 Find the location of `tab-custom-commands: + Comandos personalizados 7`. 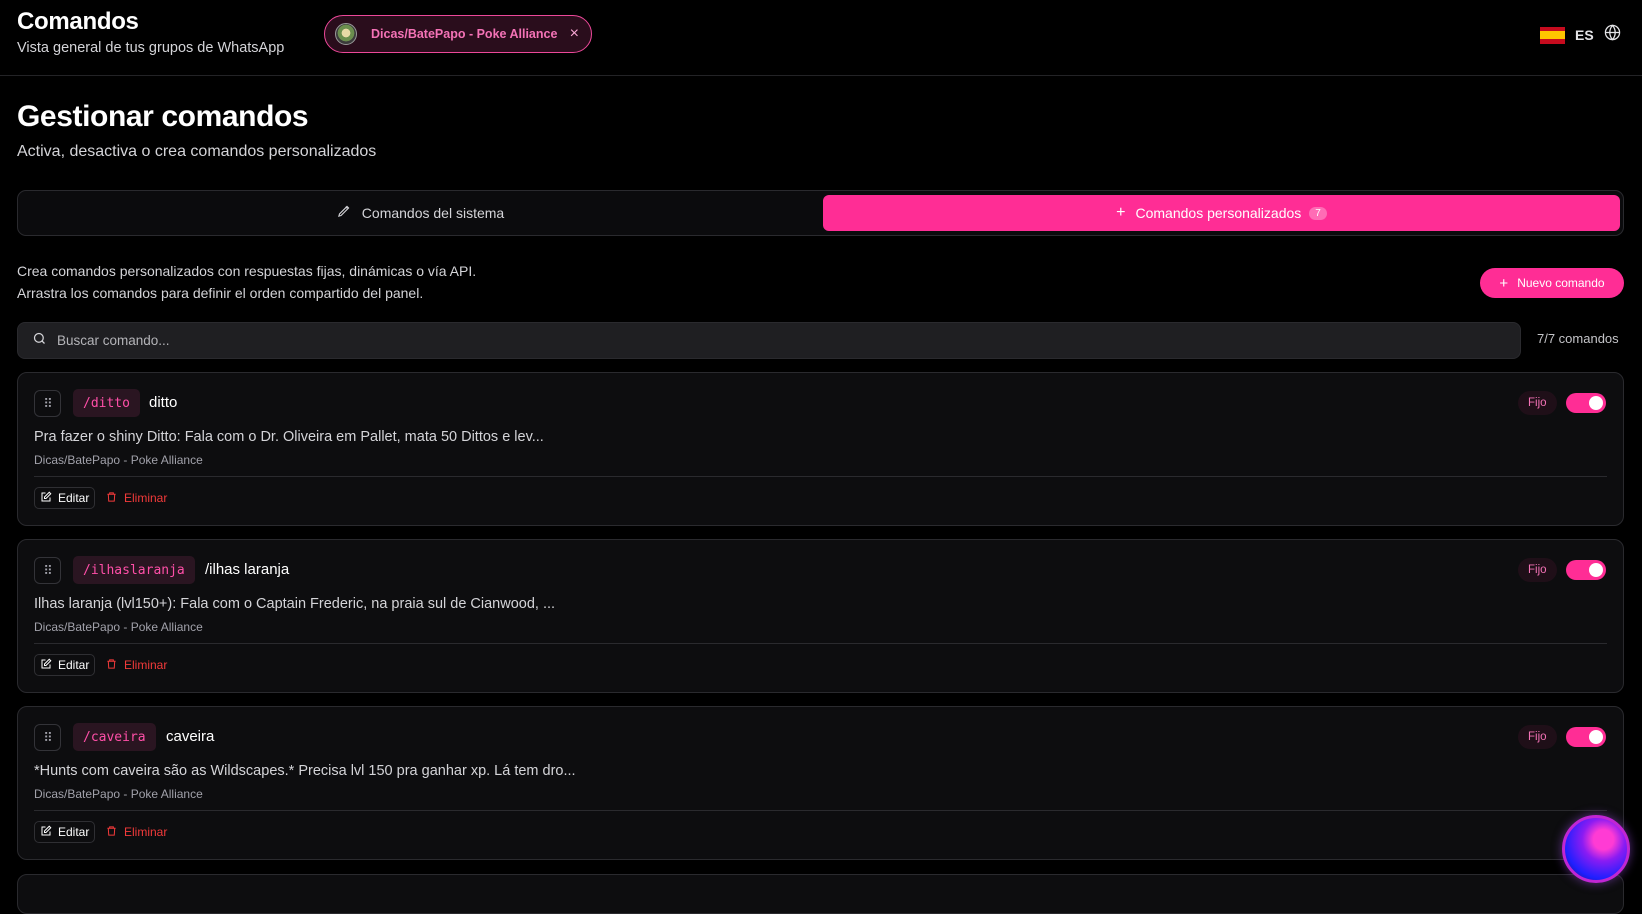

tab-custom-commands: + Comandos personalizados 7 is located at coordinates (1221, 213).